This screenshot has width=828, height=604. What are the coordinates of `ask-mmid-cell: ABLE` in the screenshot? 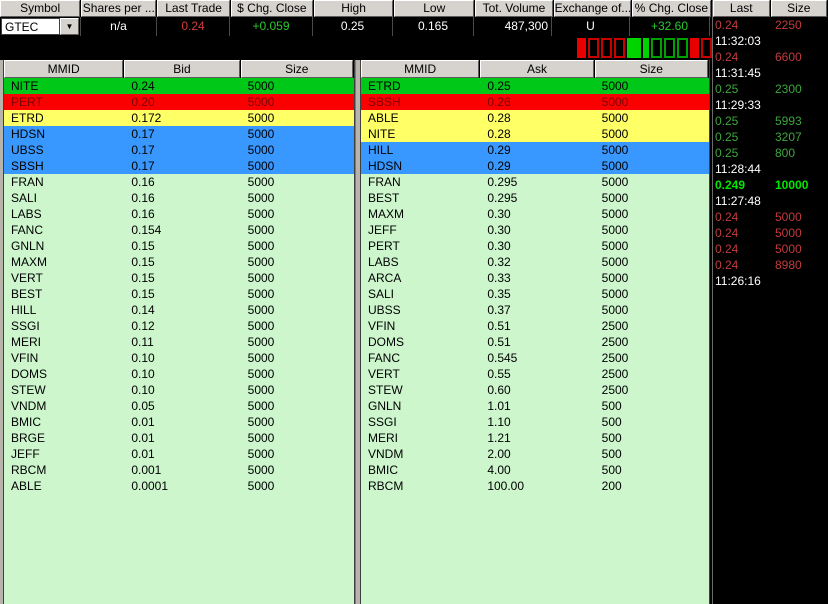 It's located at (383, 118).